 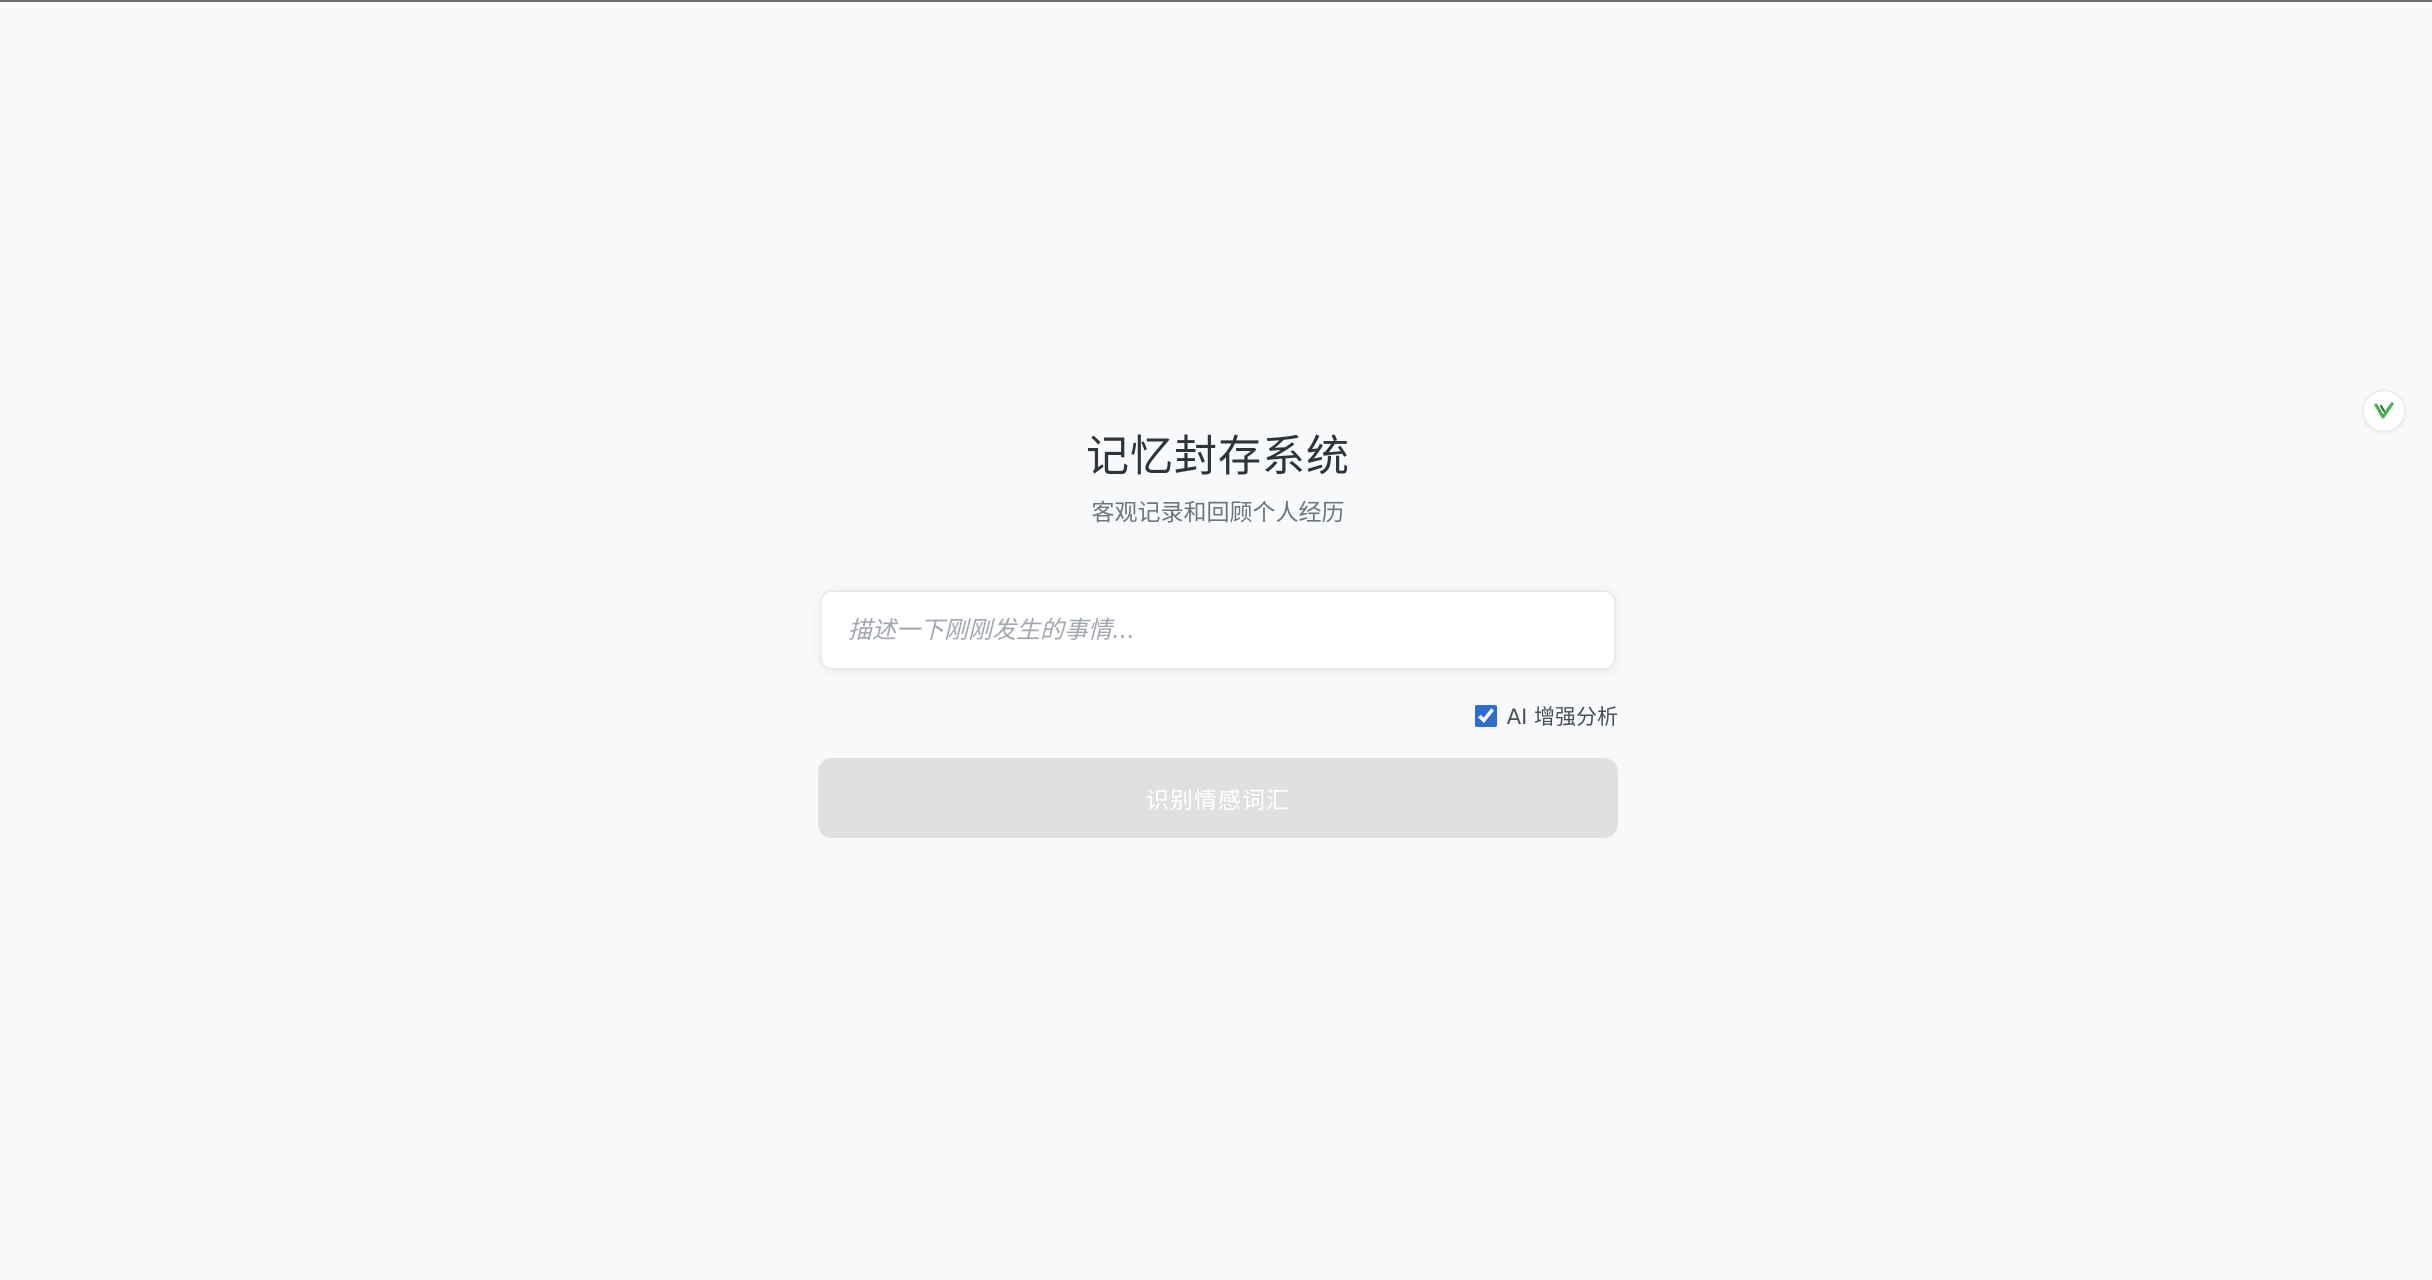 I want to click on event-description-input, so click(x=1218, y=630).